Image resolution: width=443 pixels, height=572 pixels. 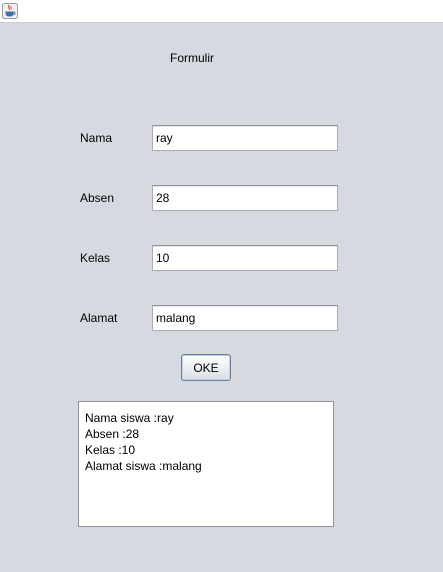 What do you see at coordinates (221, 11) in the screenshot?
I see `window-titlebar` at bounding box center [221, 11].